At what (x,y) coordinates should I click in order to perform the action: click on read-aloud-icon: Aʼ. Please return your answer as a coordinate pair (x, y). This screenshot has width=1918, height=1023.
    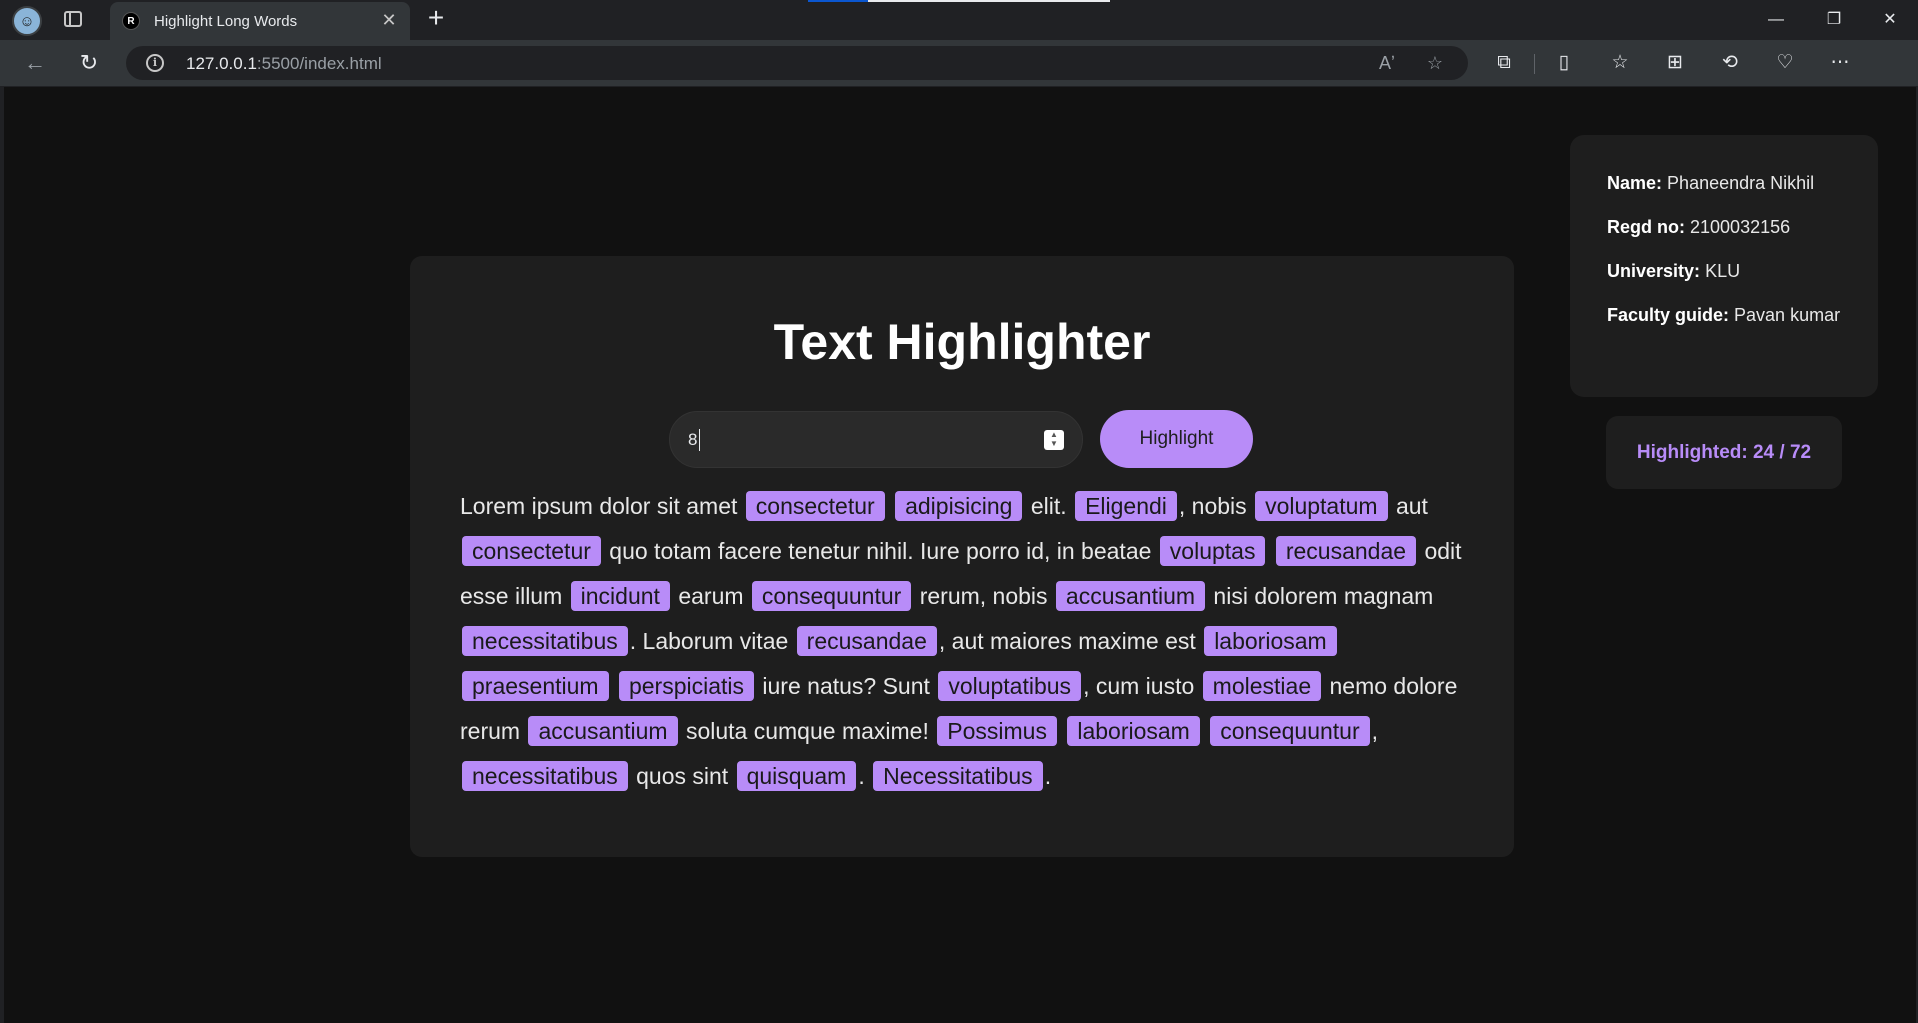
    Looking at the image, I should click on (1387, 63).